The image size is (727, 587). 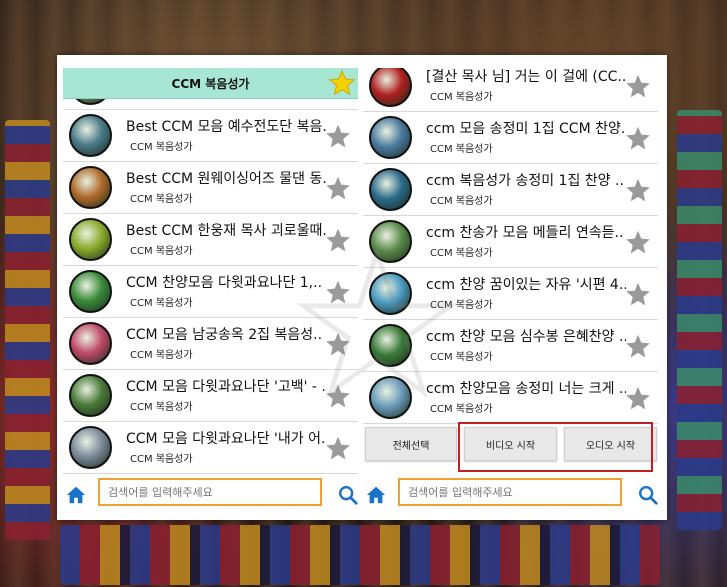 I want to click on video-title: [결산 목사 님] 거는 이 걸에 (CC.., so click(x=526, y=77).